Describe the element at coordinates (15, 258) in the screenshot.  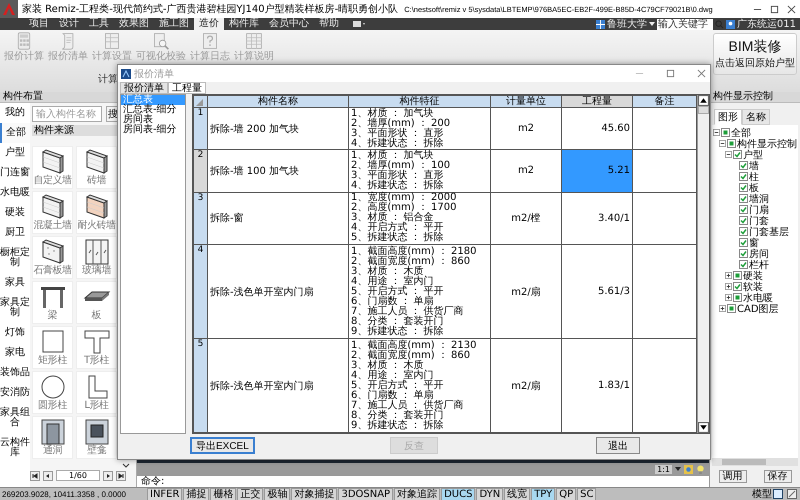
I see `category-tab: 橱柜定制` at that location.